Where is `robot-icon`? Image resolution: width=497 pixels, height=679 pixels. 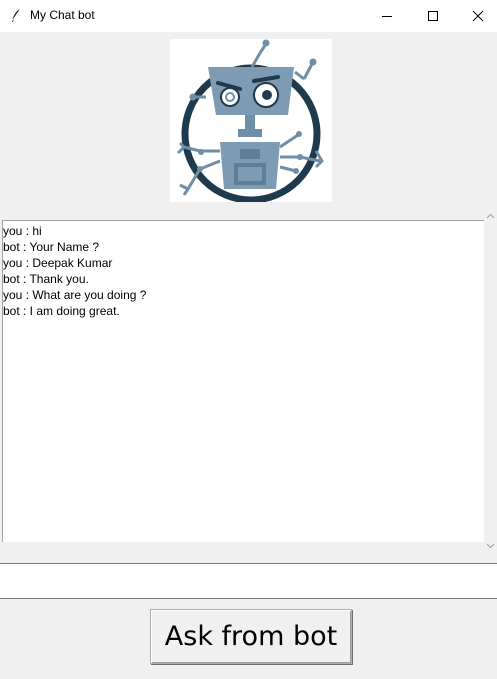 robot-icon is located at coordinates (250, 121).